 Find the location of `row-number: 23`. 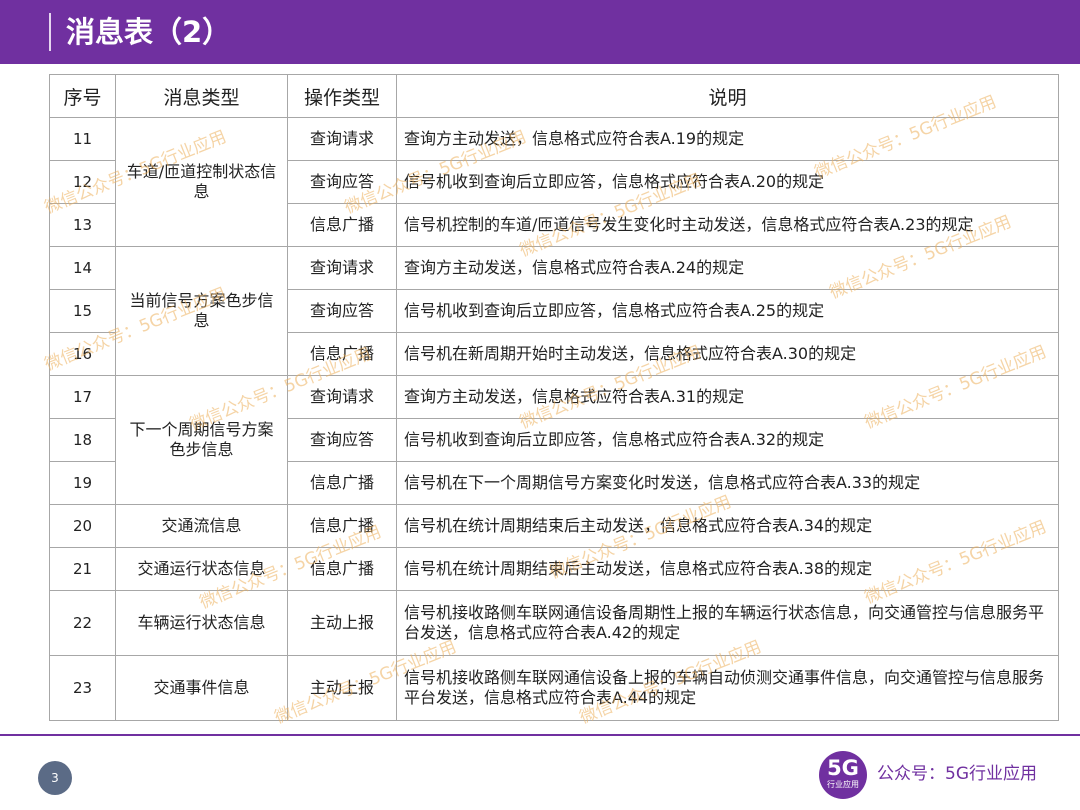

row-number: 23 is located at coordinates (82, 688).